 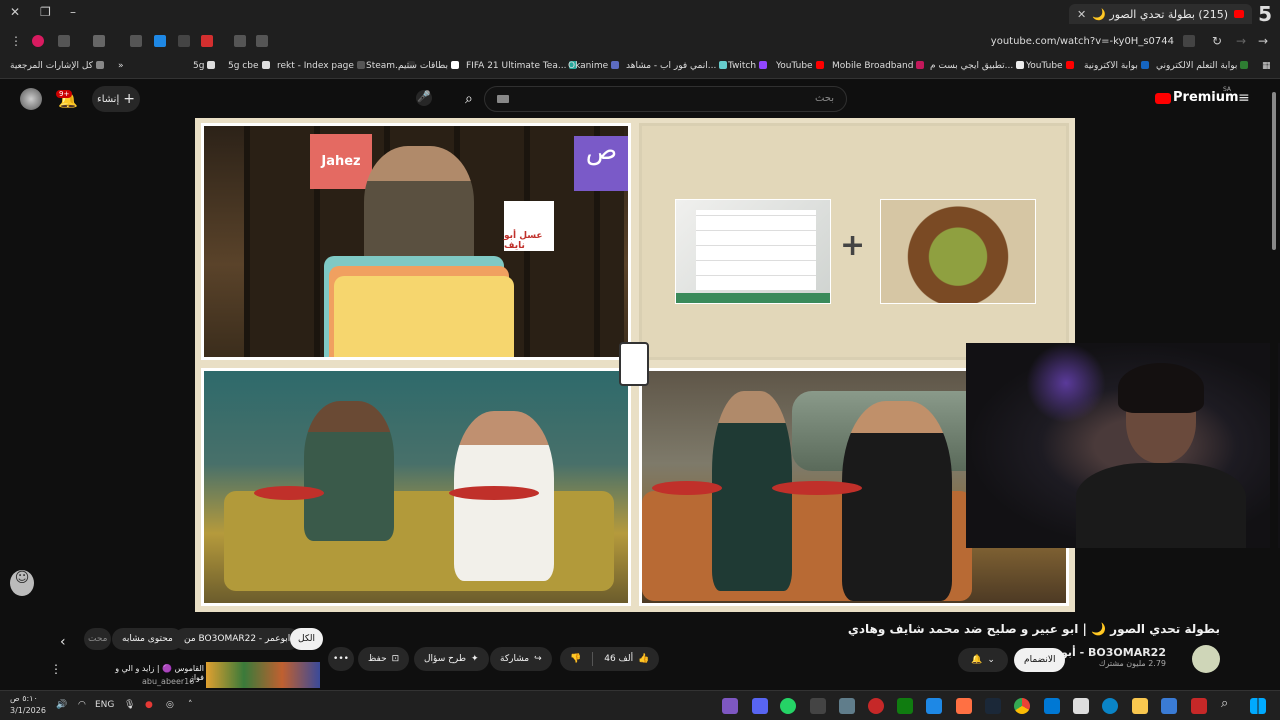 What do you see at coordinates (824, 98) in the screenshot?
I see `search-input: بحث` at bounding box center [824, 98].